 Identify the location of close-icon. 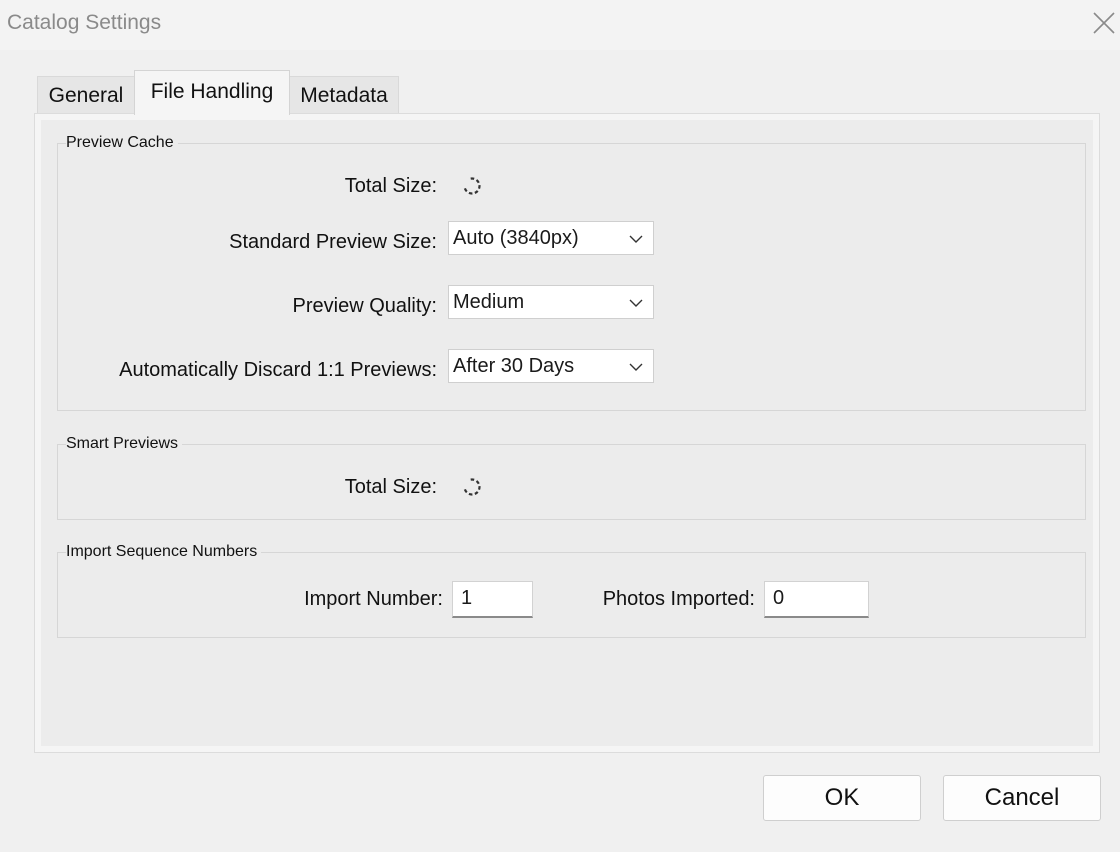
(1104, 23).